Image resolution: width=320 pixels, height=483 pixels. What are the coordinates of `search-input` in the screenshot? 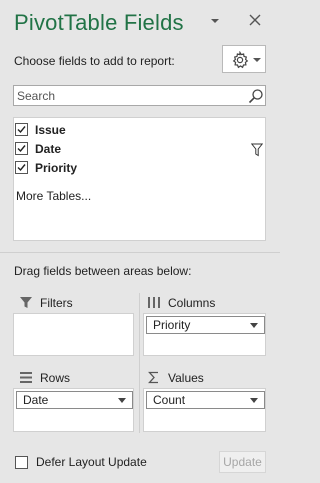 It's located at (128, 95).